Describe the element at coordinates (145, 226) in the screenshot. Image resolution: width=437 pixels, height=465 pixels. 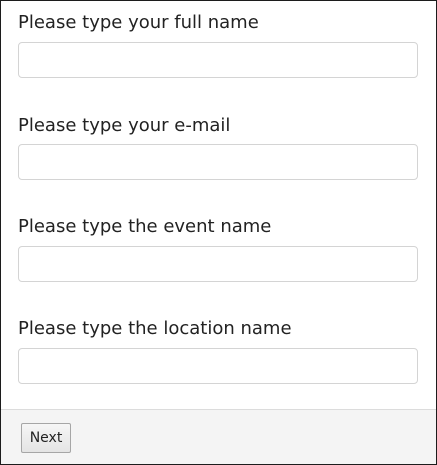
I see `event-name-label: Please type the event name` at that location.